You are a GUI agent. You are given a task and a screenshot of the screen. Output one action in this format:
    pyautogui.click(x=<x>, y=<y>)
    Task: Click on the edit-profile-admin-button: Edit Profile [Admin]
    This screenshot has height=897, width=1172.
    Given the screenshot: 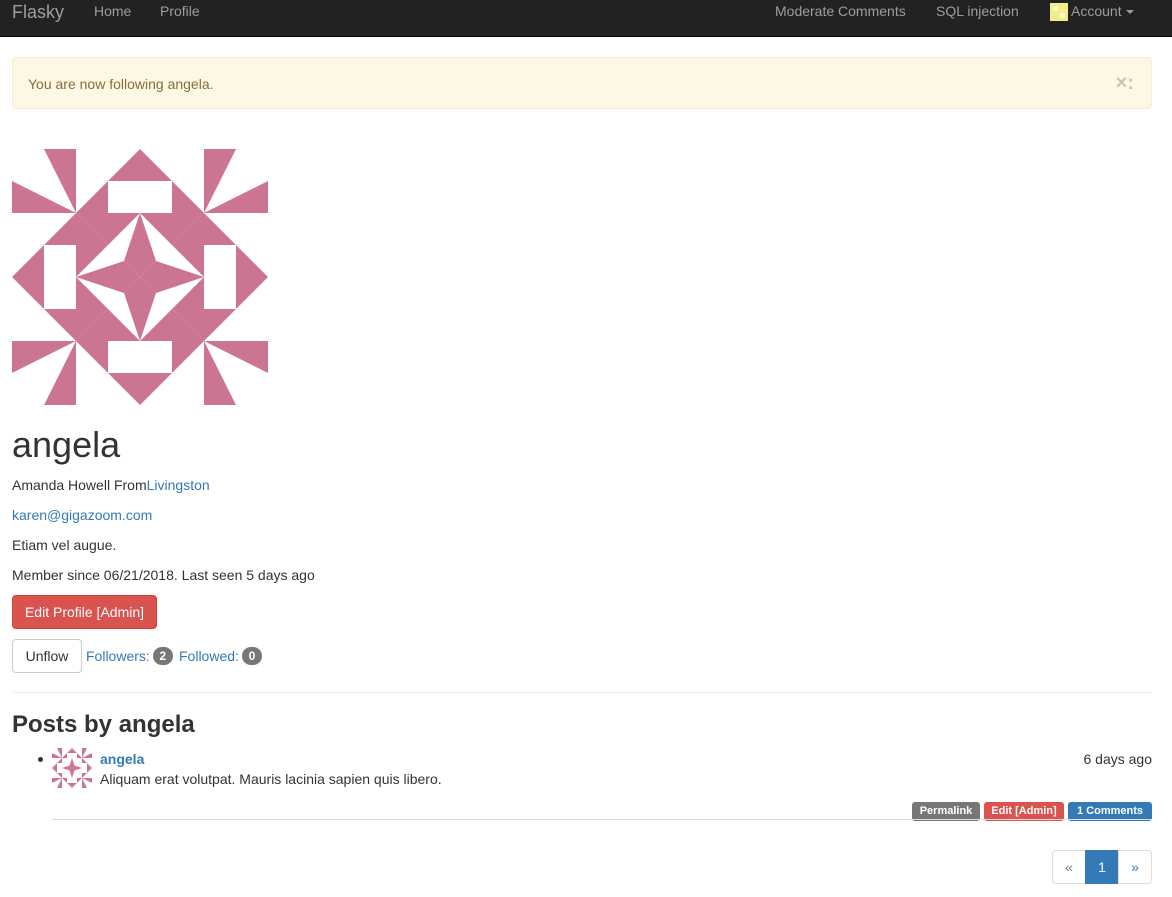 What is the action you would take?
    pyautogui.click(x=84, y=612)
    